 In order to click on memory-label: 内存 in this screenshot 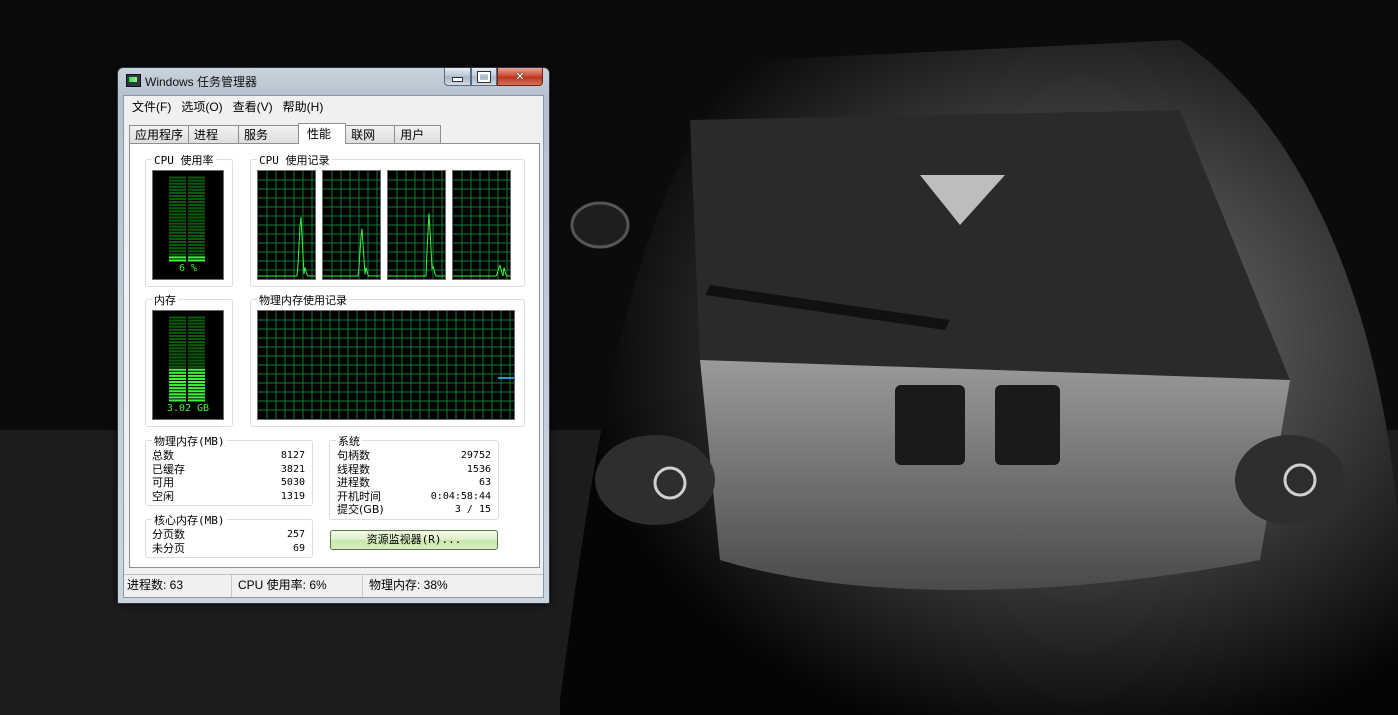, I will do `click(165, 300)`.